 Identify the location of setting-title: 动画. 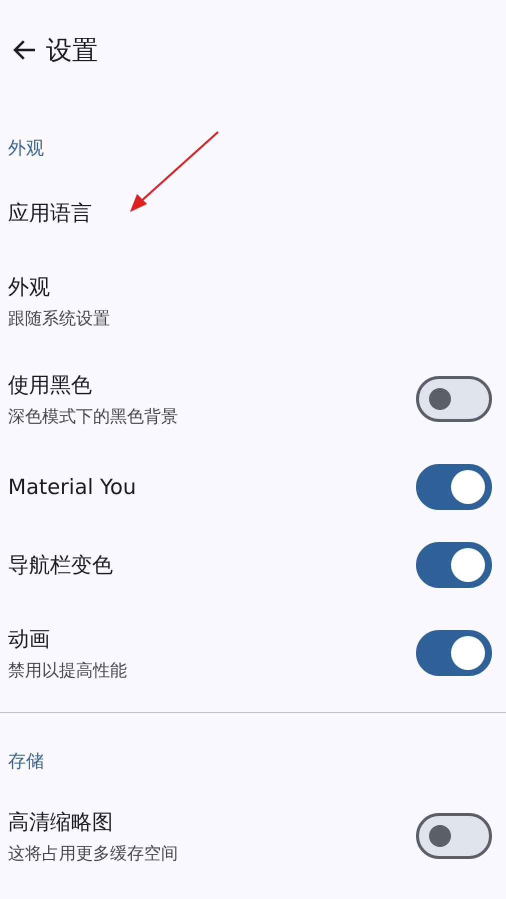
(29, 639).